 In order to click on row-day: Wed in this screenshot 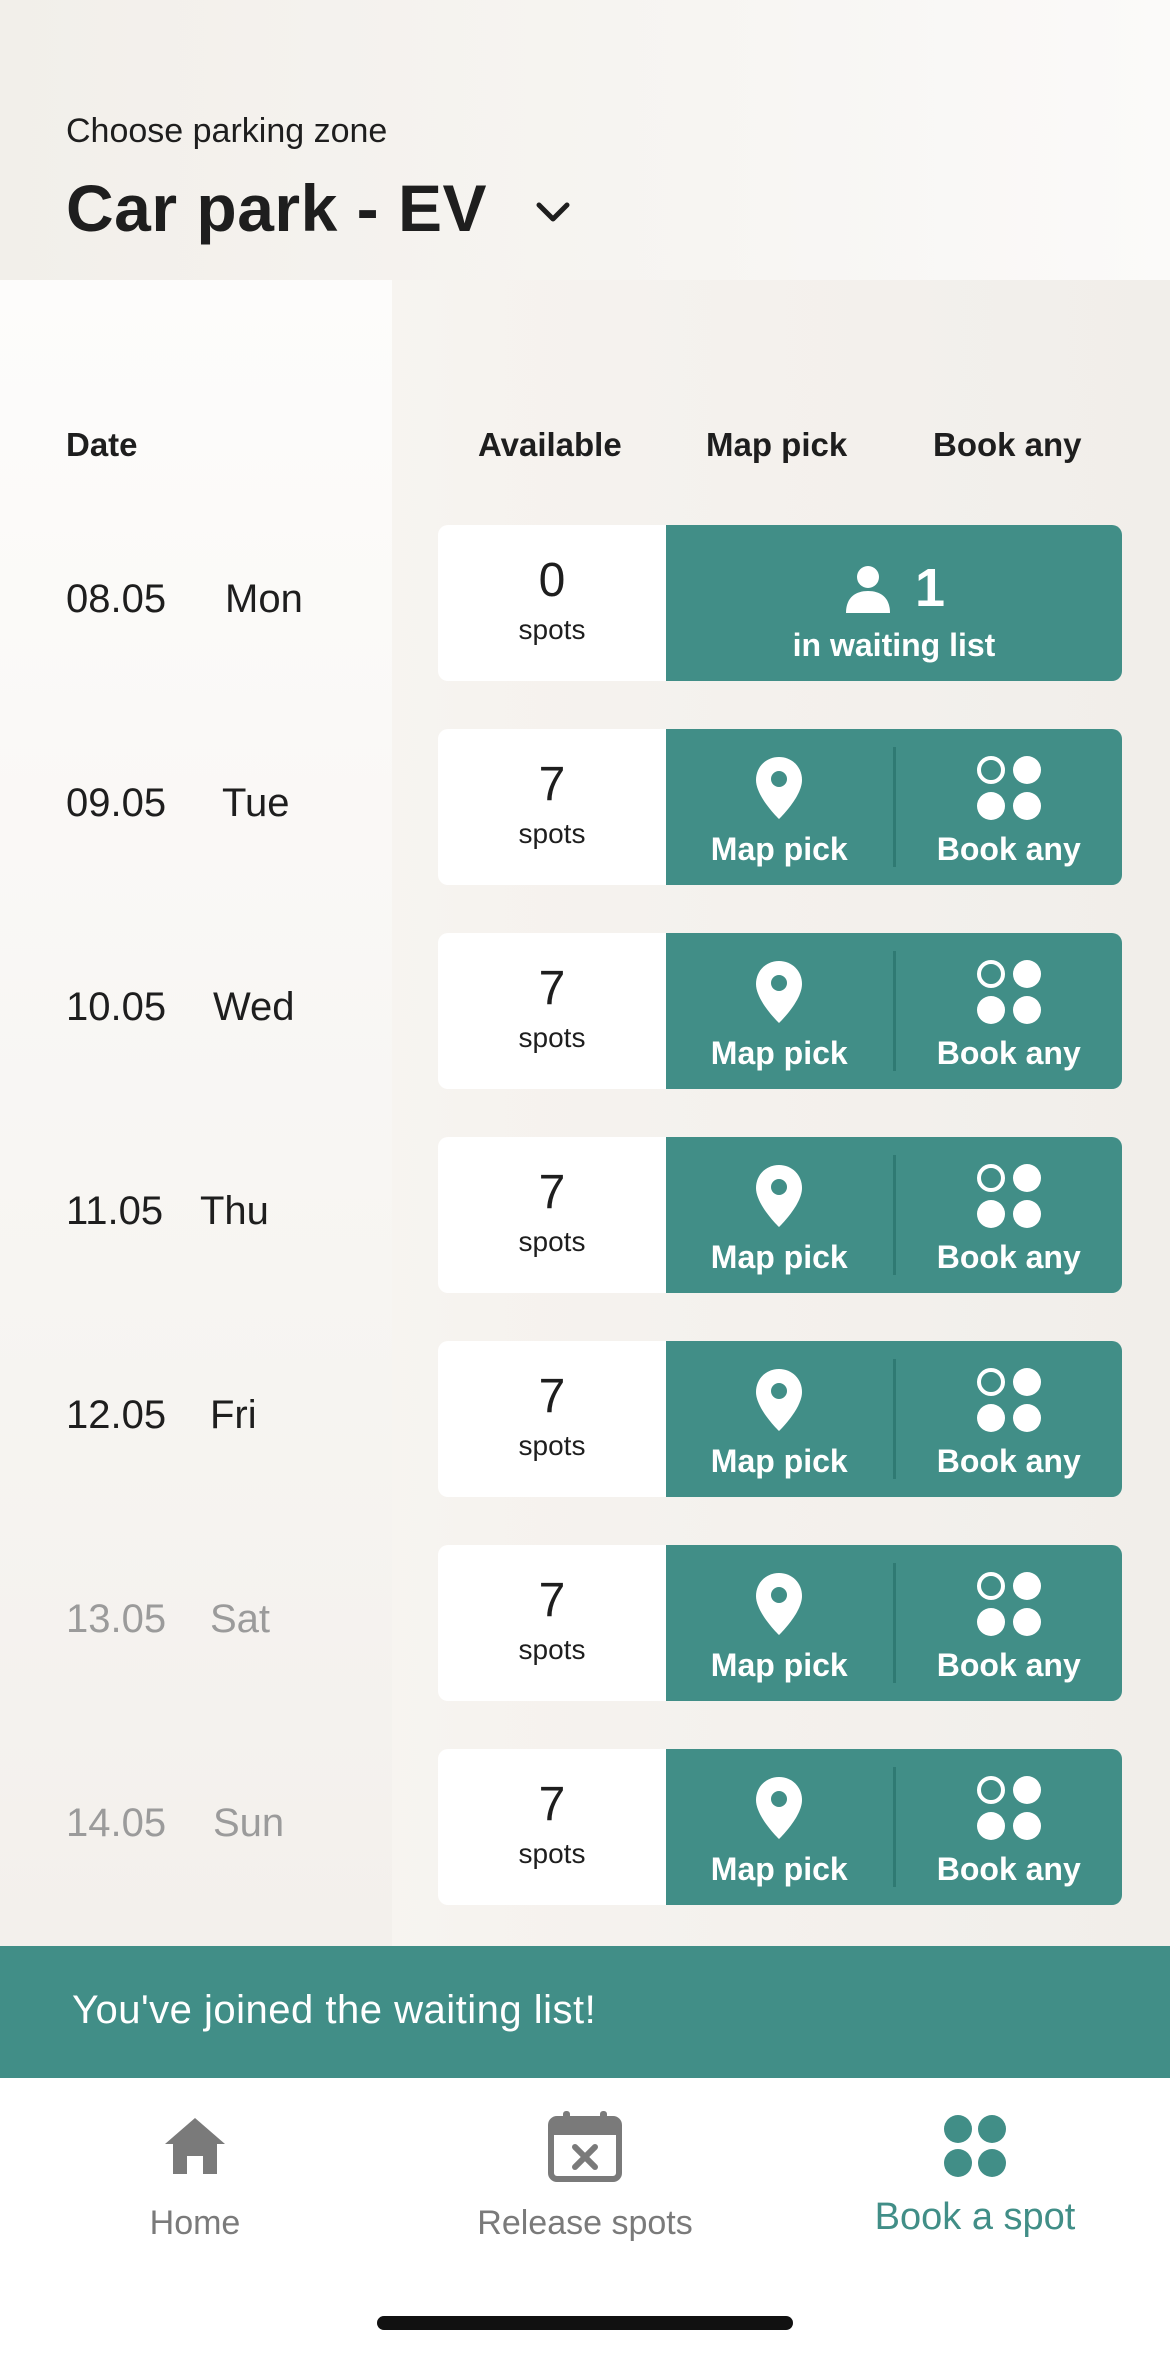, I will do `click(254, 1007)`.